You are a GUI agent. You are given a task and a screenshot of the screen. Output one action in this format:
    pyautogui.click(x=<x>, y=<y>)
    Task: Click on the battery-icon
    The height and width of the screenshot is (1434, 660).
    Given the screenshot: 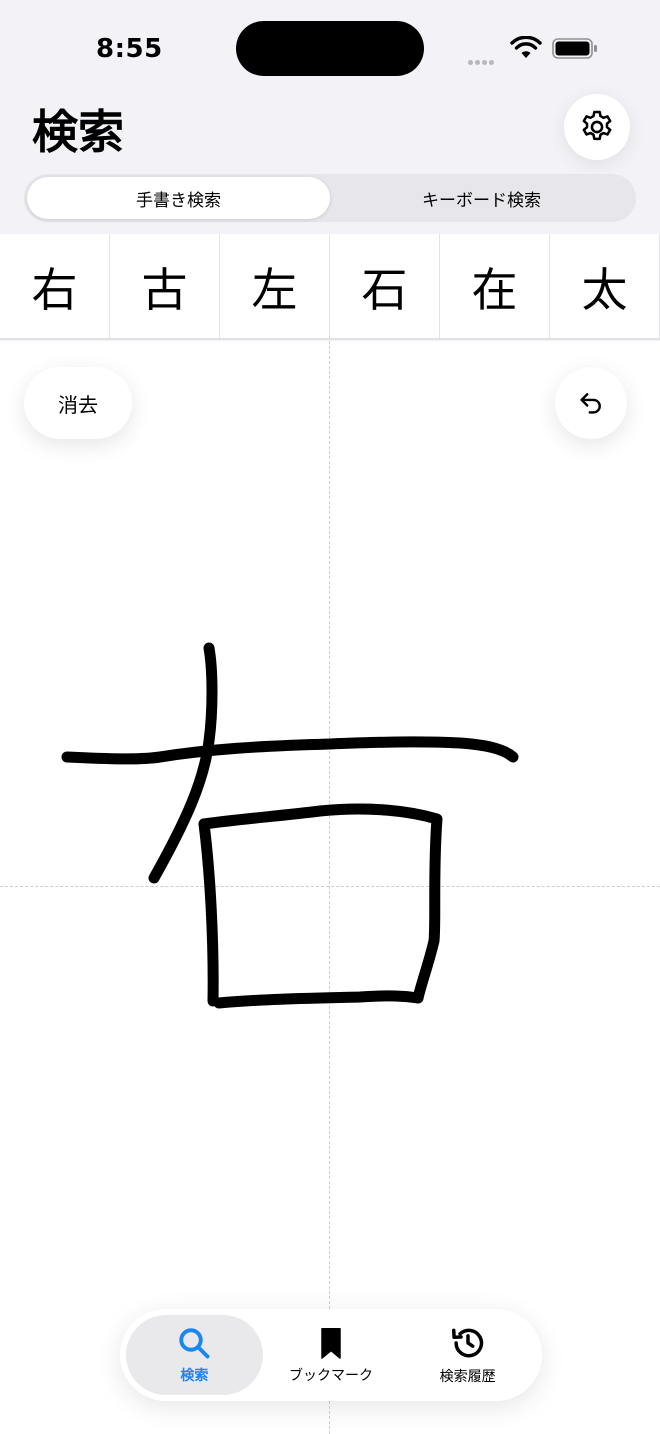 What is the action you would take?
    pyautogui.click(x=574, y=48)
    